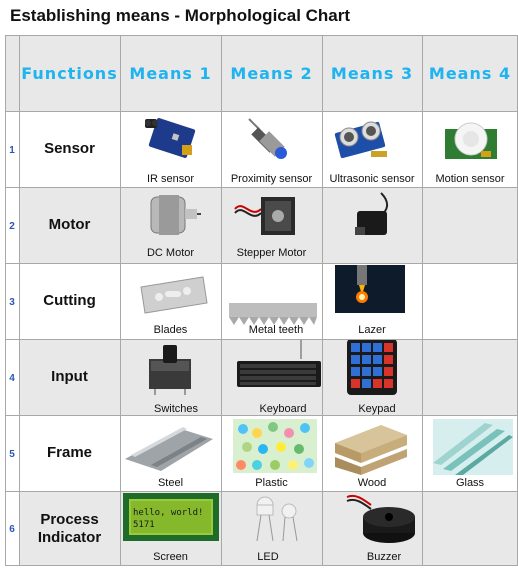 Image resolution: width=518 pixels, height=572 pixels. Describe the element at coordinates (170, 483) in the screenshot. I see `means-label: Steel` at that location.